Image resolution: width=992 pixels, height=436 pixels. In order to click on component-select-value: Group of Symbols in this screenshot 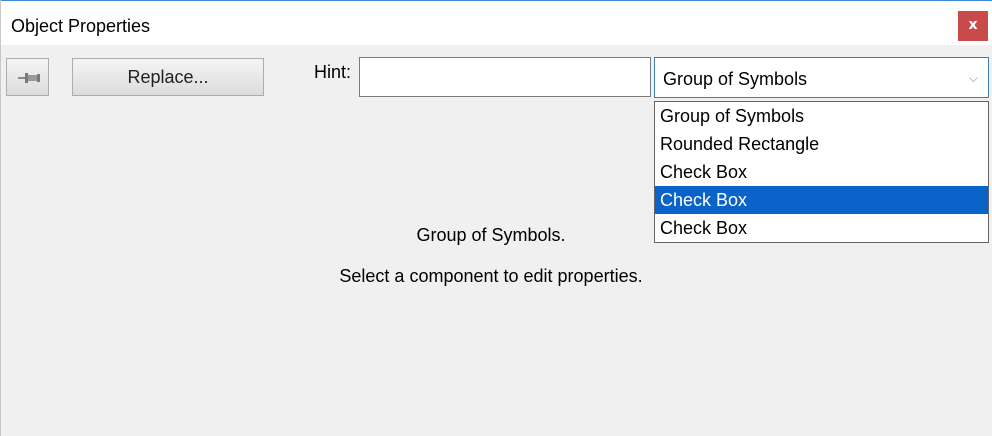, I will do `click(735, 79)`.